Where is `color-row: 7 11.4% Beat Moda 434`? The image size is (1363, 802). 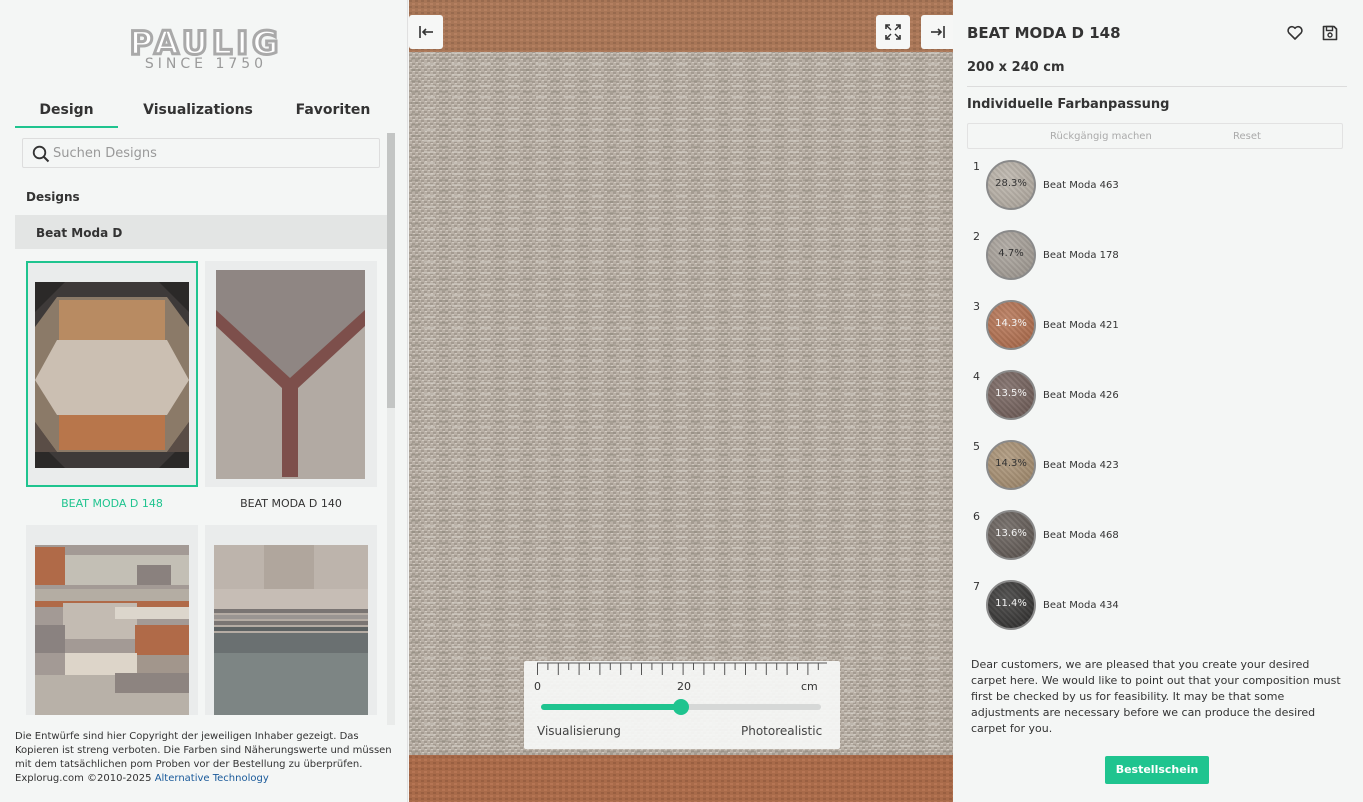 color-row: 7 11.4% Beat Moda 434 is located at coordinates (1153, 606).